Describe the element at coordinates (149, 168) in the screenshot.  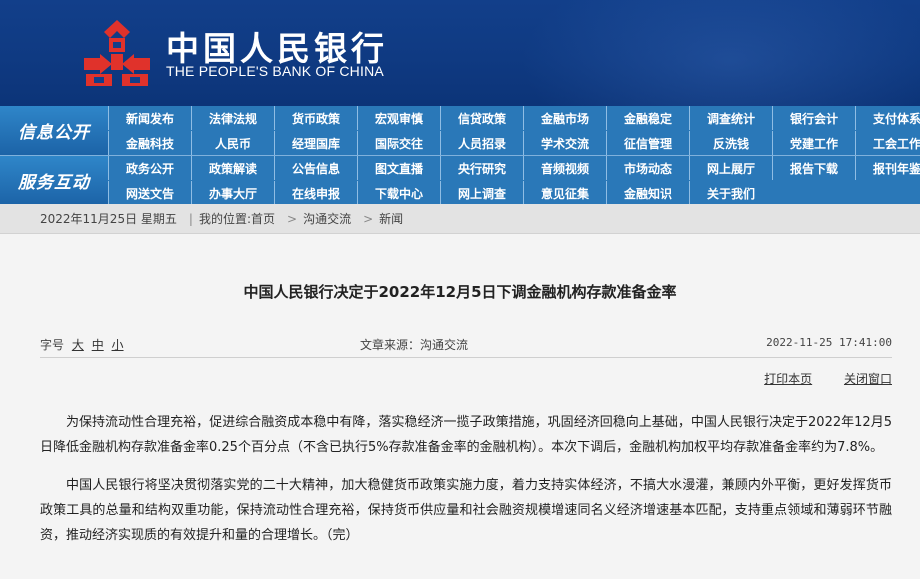
I see `nav-service-item: 政务公开` at that location.